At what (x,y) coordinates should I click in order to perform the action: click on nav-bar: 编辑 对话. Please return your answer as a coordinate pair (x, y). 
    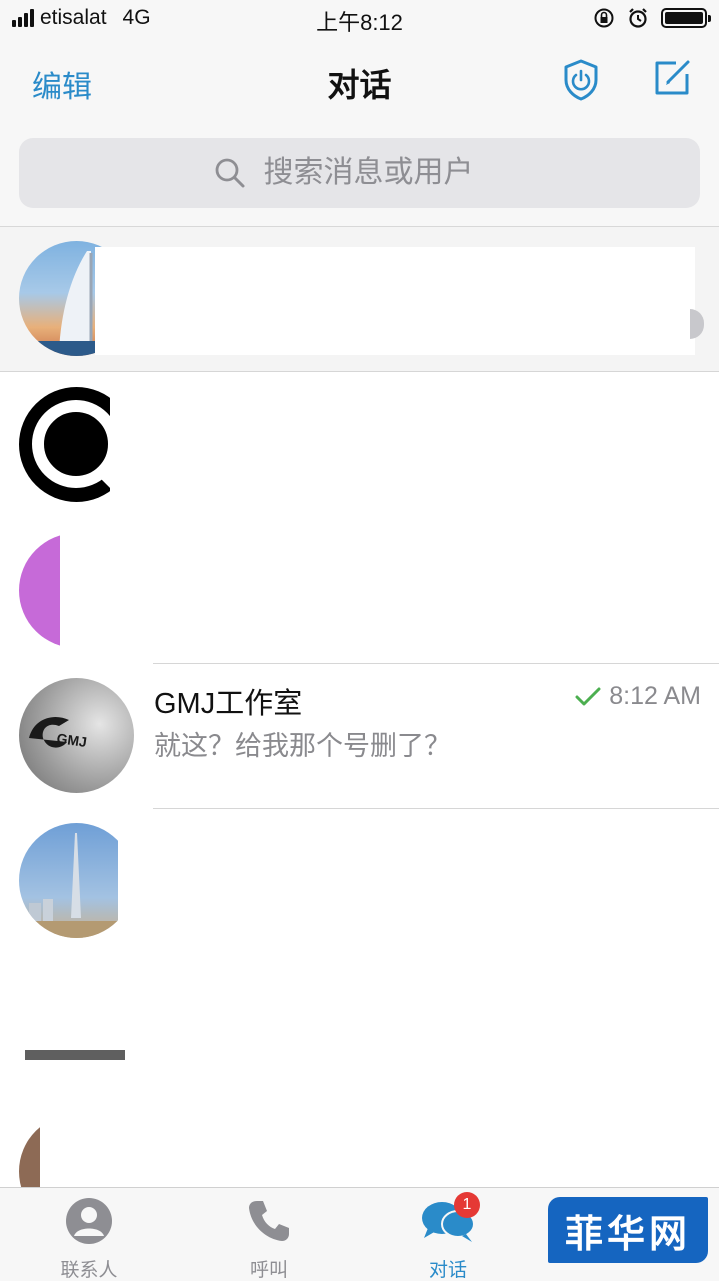
    Looking at the image, I should click on (359, 83).